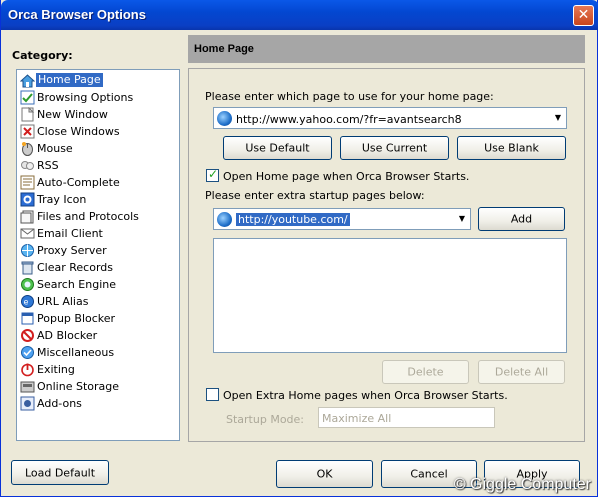  What do you see at coordinates (76, 318) in the screenshot?
I see `category-item-label: Popup Blocker` at bounding box center [76, 318].